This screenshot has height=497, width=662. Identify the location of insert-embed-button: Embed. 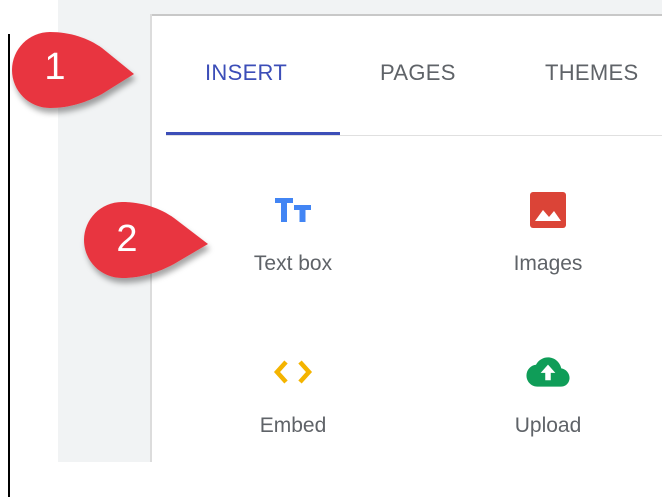
(293, 405).